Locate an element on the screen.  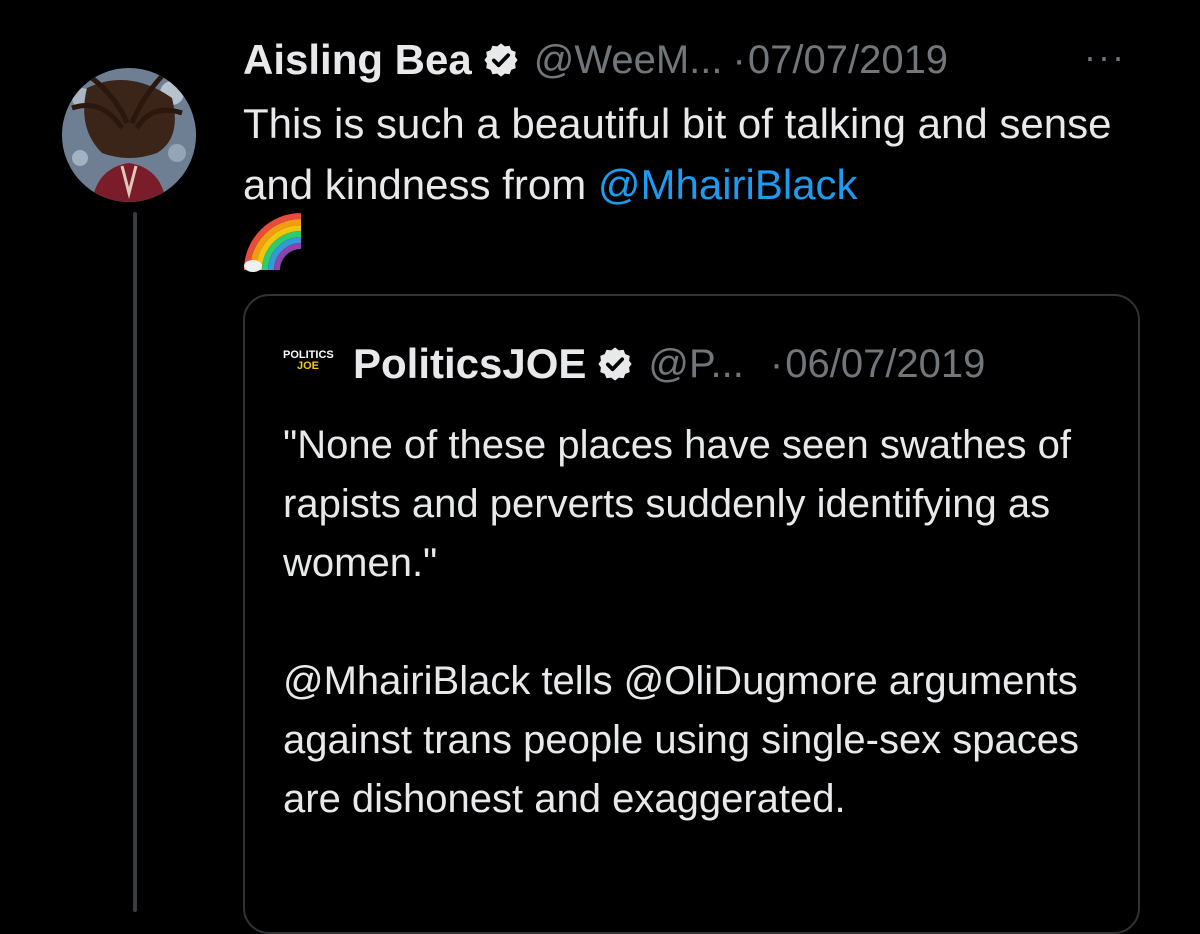
rainbow-emoji-icon is located at coordinates (273, 242).